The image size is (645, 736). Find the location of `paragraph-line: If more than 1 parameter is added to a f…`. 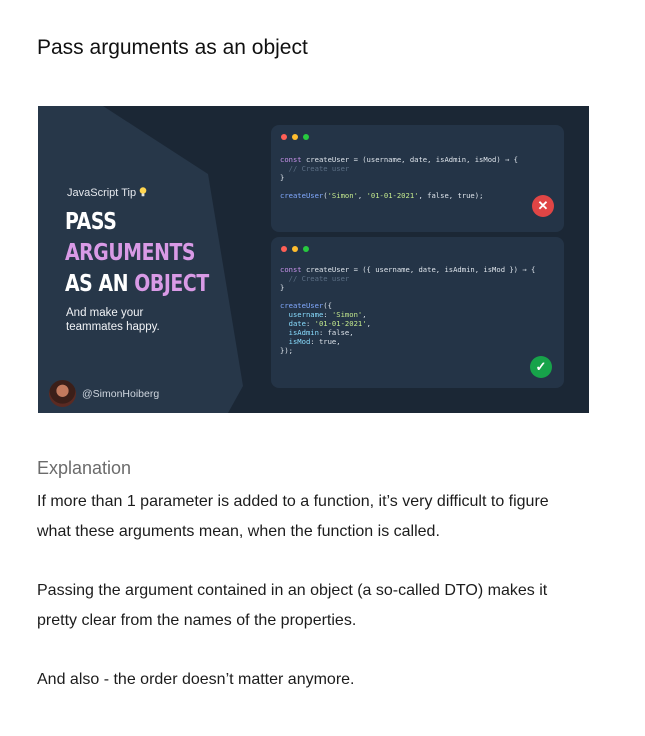

paragraph-line: If more than 1 parameter is added to a f… is located at coordinates (293, 501).